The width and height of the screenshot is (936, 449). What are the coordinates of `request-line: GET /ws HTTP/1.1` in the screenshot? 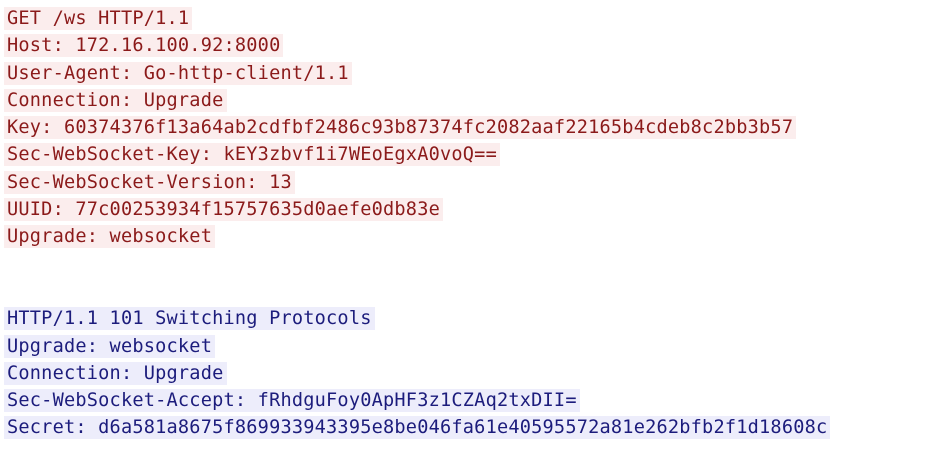 It's located at (417, 18).